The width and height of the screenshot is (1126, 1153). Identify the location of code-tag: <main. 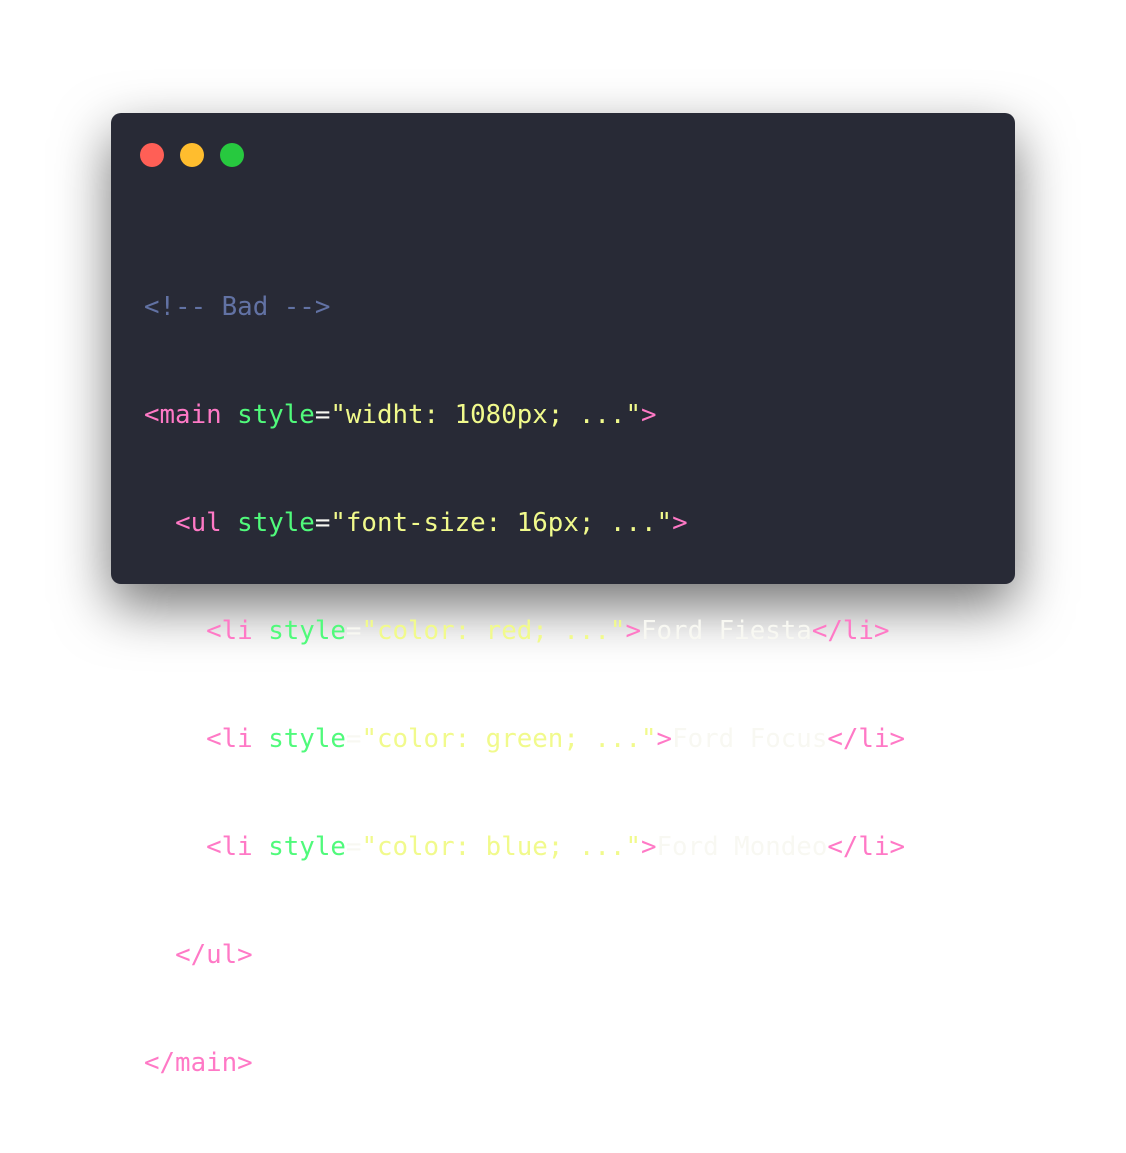
(183, 415).